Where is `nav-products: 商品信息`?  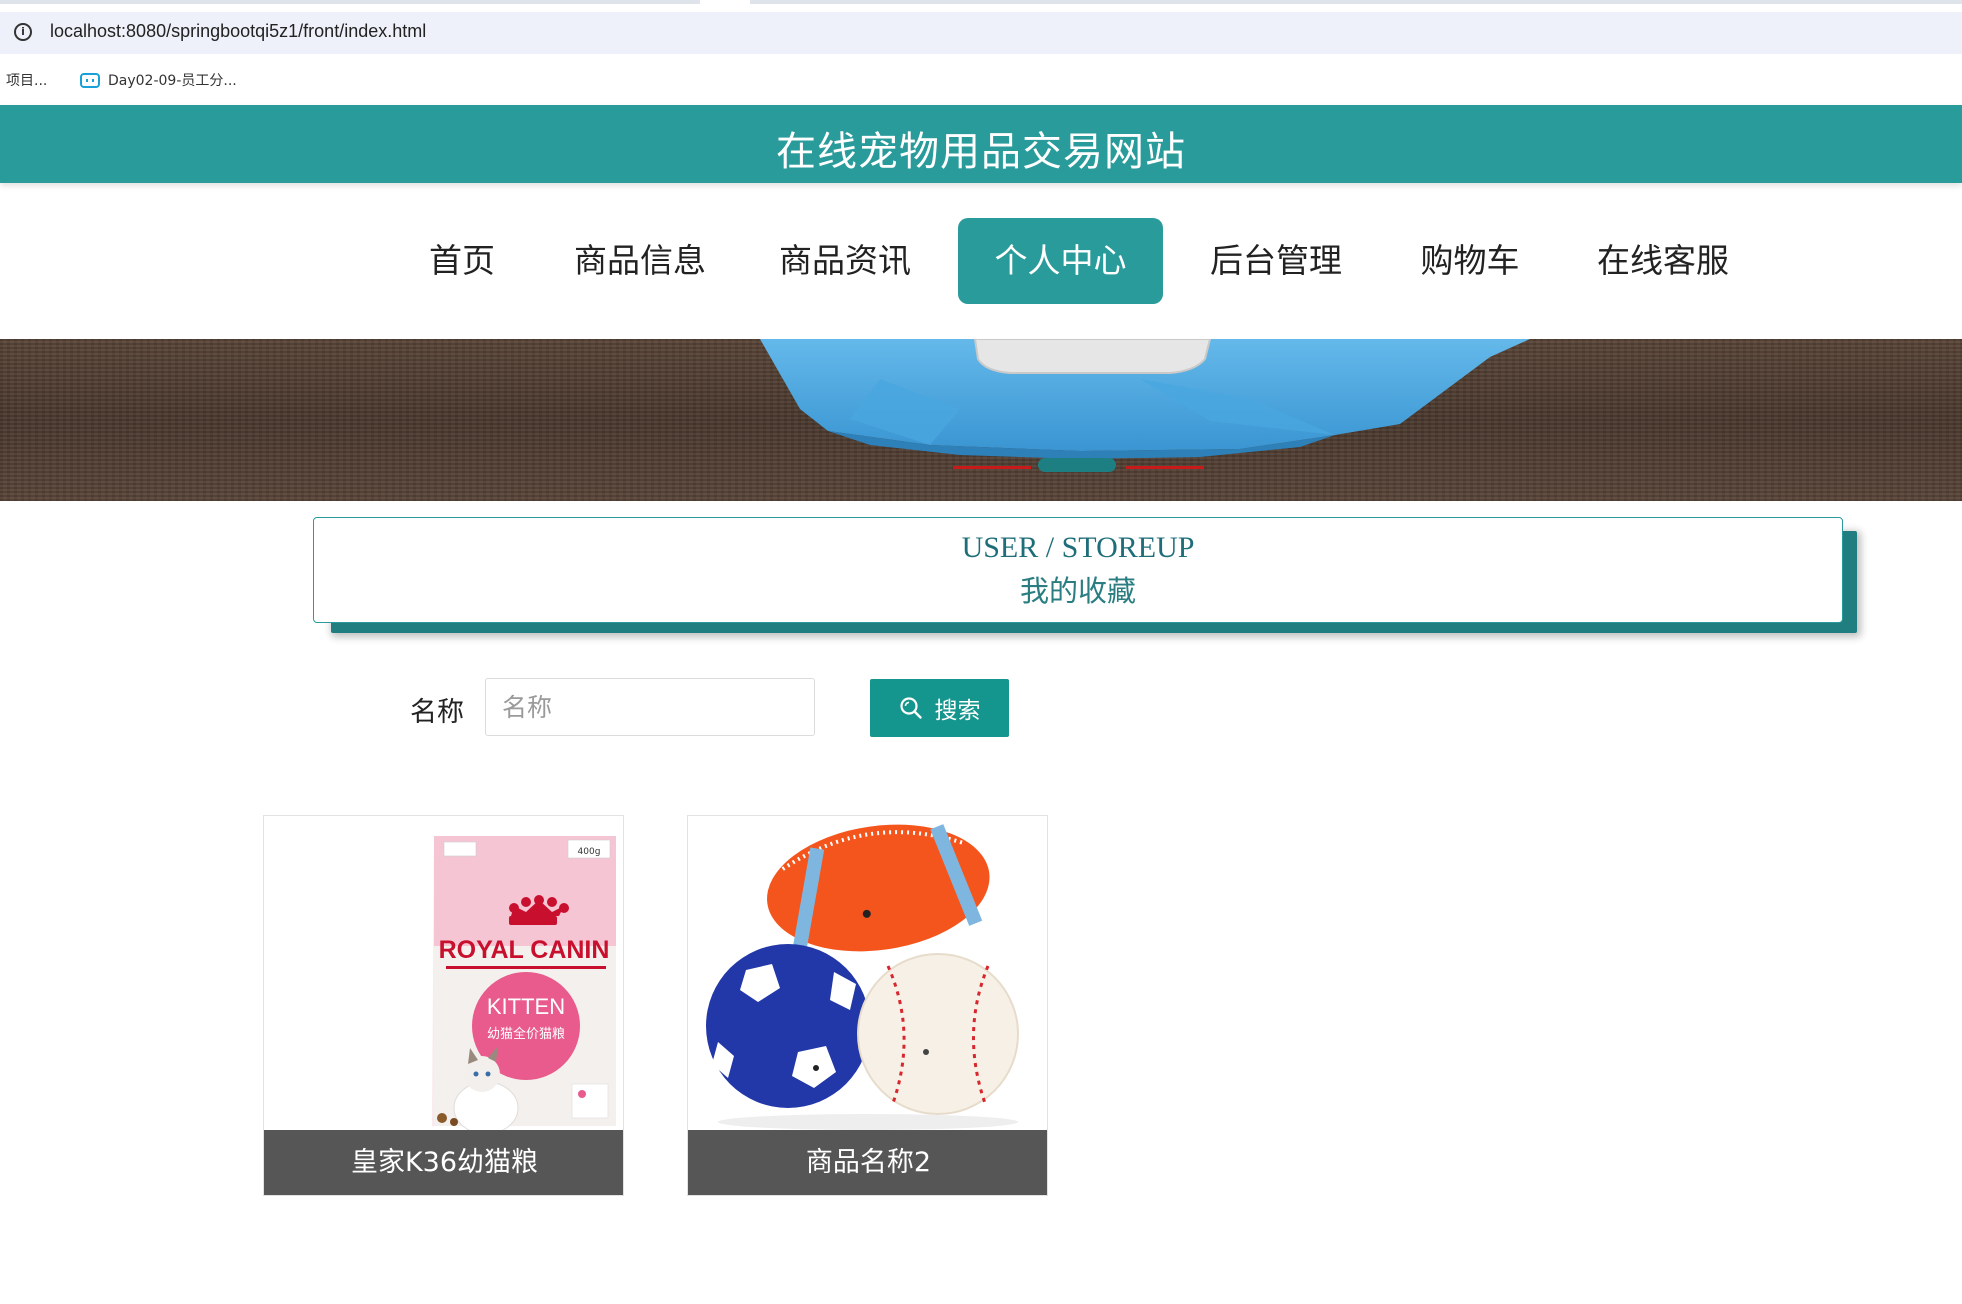 nav-products: 商品信息 is located at coordinates (640, 261).